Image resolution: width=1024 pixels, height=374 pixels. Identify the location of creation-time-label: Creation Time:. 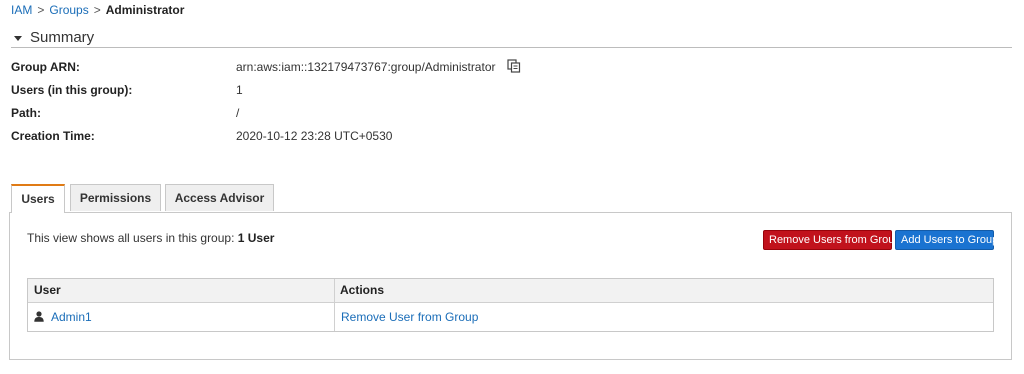
(53, 136).